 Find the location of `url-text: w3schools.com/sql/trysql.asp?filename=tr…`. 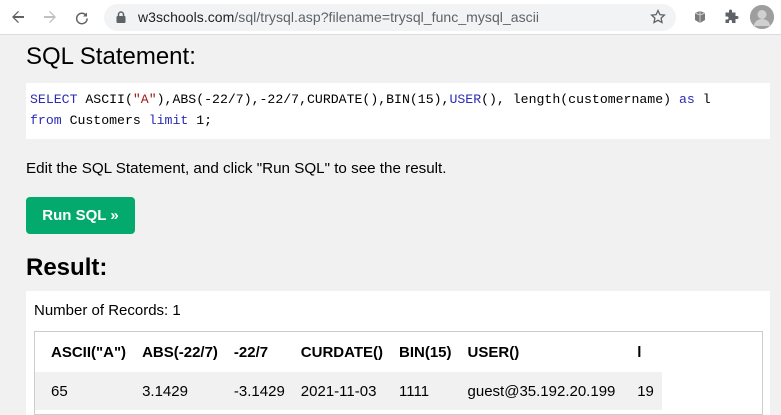

url-text: w3schools.com/sql/trysql.asp?filename=tr… is located at coordinates (338, 17).